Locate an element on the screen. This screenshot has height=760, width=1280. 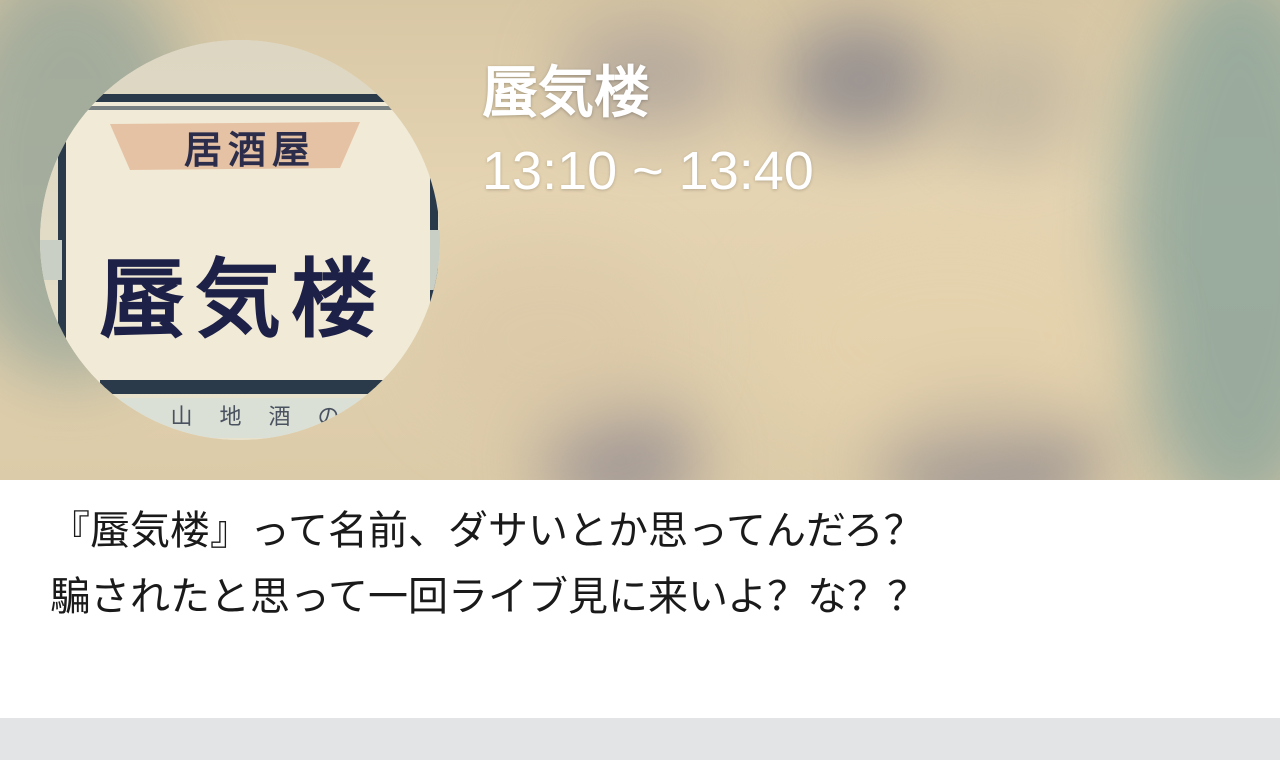
sign-top-text: 居酒屋 is located at coordinates (249, 149).